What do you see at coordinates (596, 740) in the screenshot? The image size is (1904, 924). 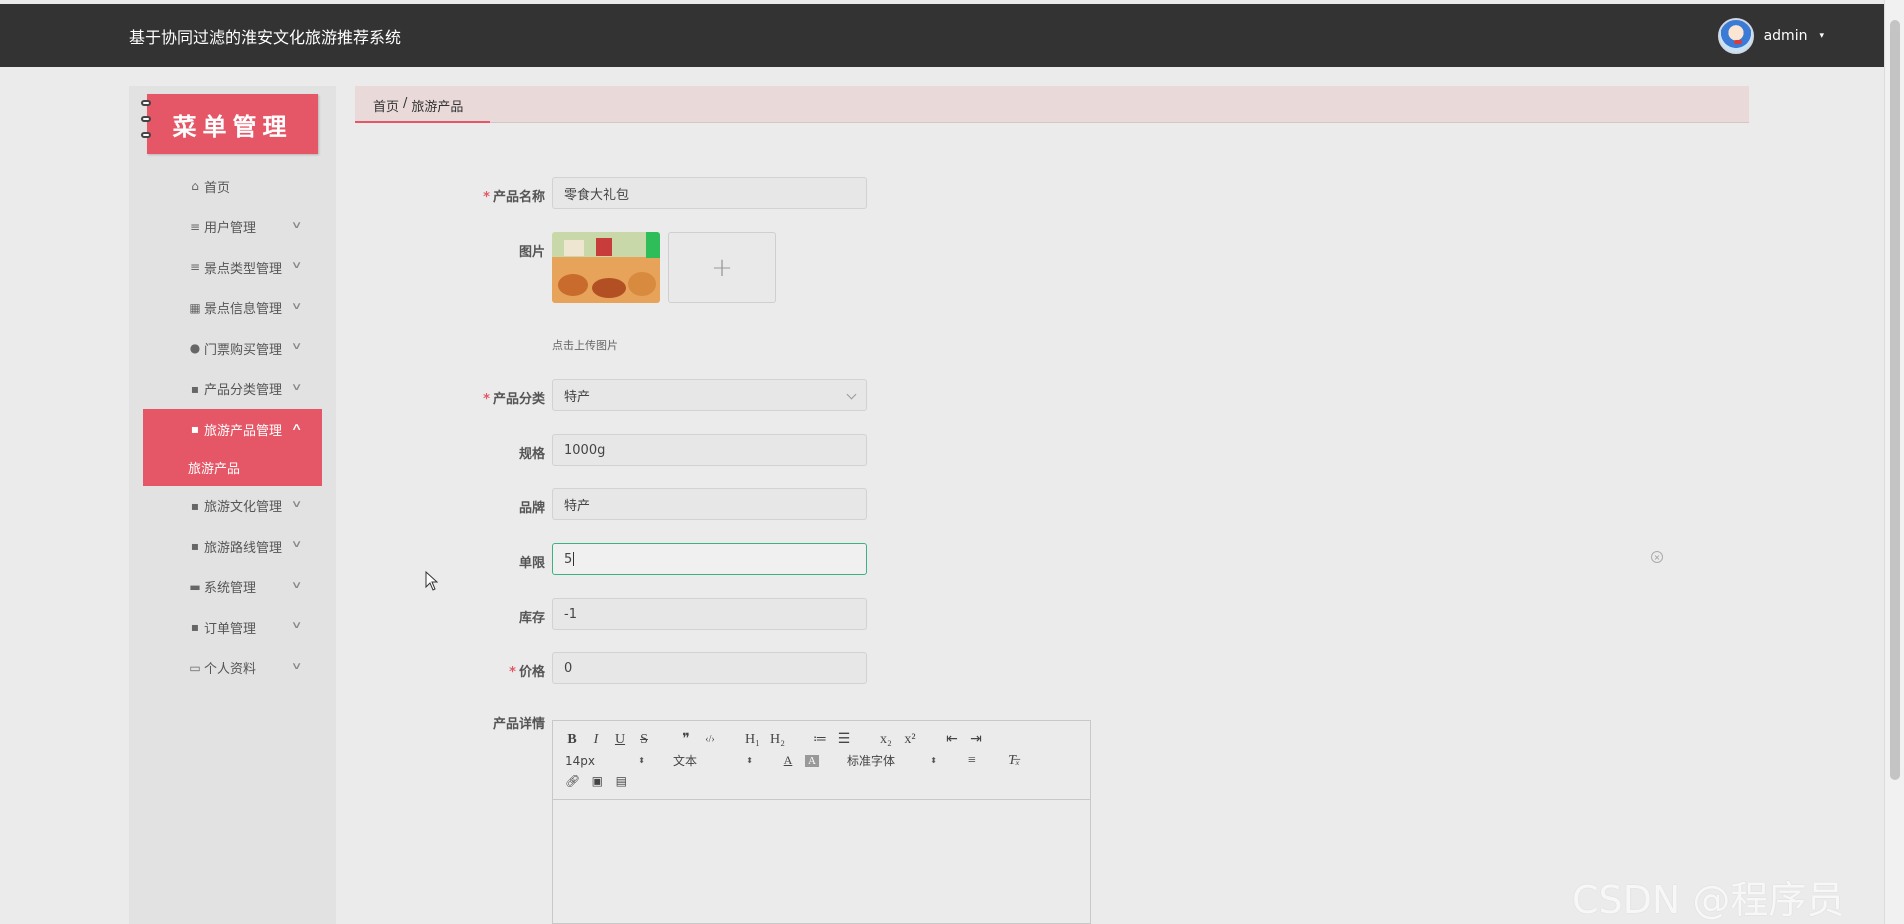 I see `italic-button: I` at bounding box center [596, 740].